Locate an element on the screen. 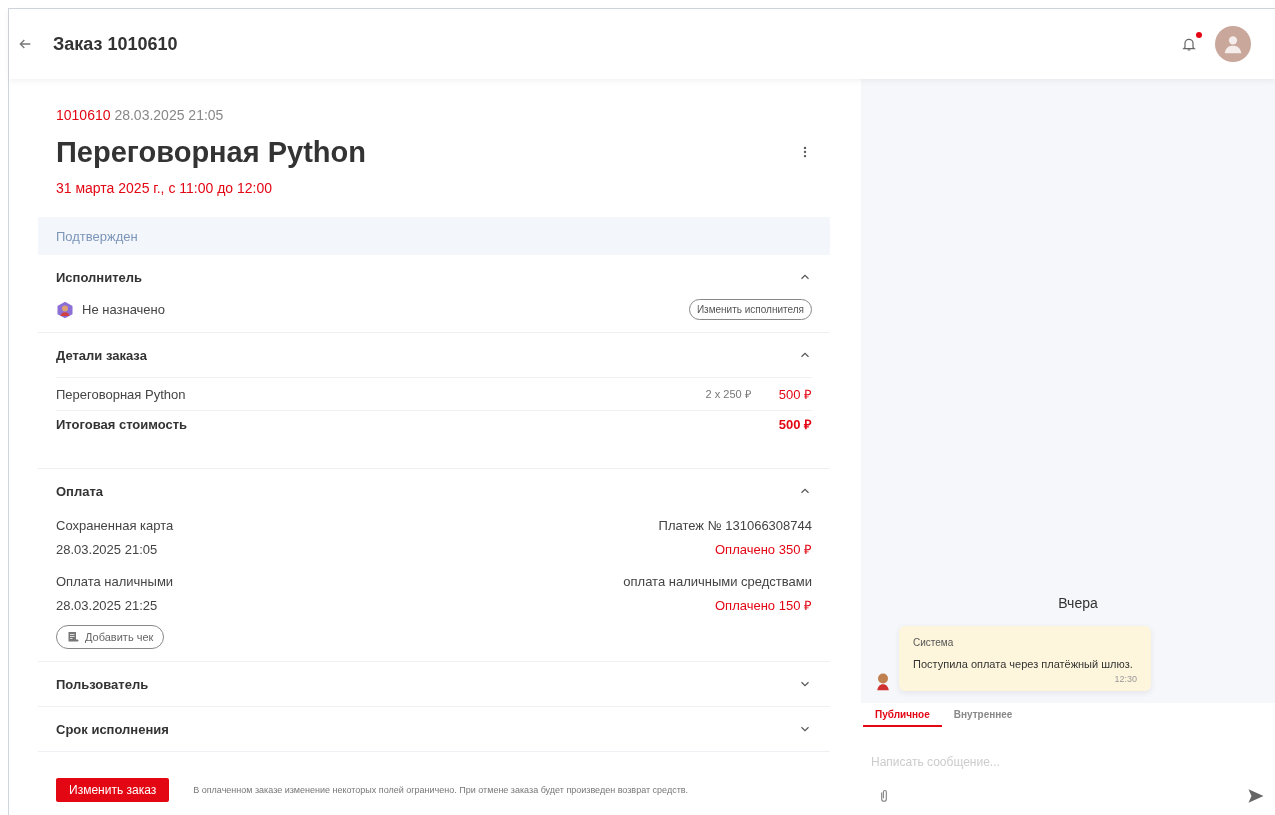 The image size is (1275, 815). payment-info: оплата наличными средствами is located at coordinates (717, 581).